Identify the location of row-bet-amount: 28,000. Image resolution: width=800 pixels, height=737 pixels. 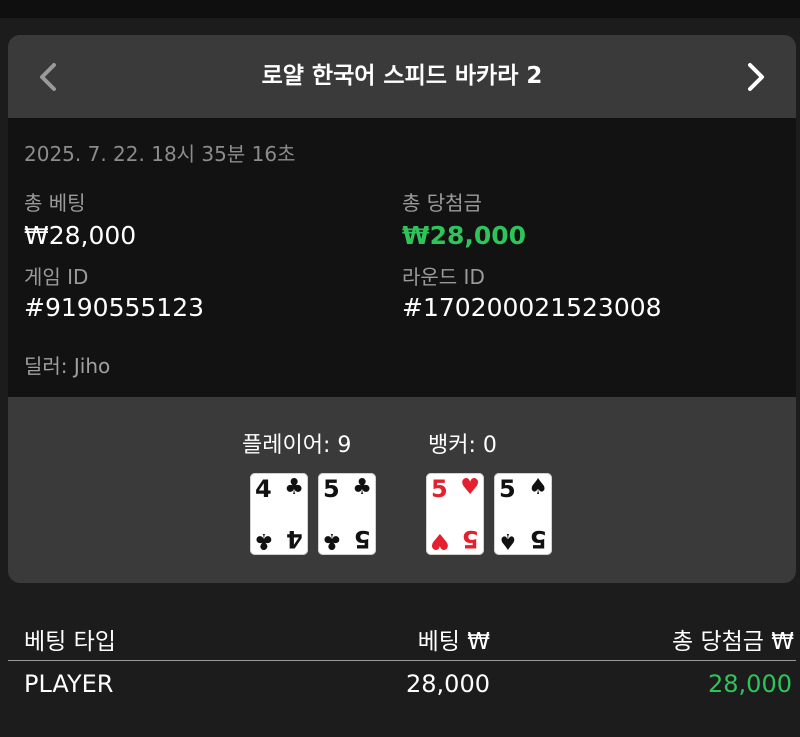
(448, 684).